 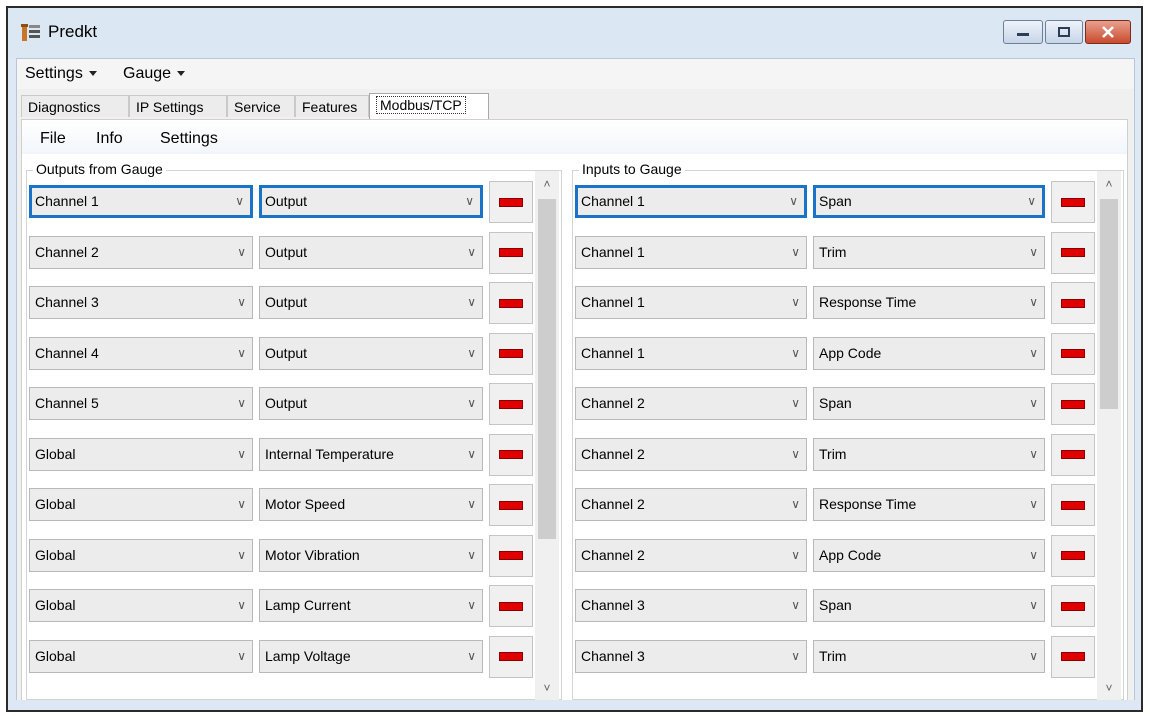 What do you see at coordinates (929, 555) in the screenshot?
I see `register-select: App Code ∨` at bounding box center [929, 555].